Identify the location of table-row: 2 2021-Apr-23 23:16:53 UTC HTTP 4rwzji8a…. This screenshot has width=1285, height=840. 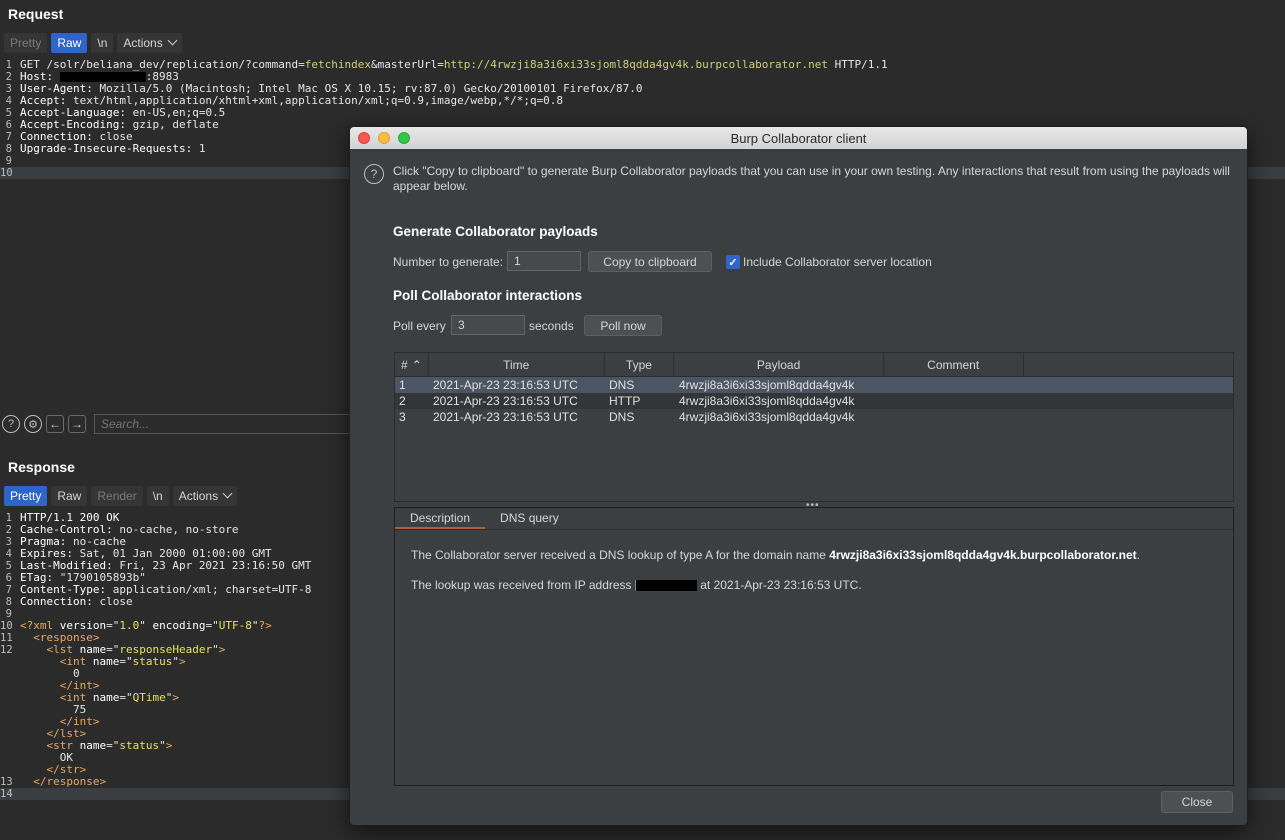
(814, 401).